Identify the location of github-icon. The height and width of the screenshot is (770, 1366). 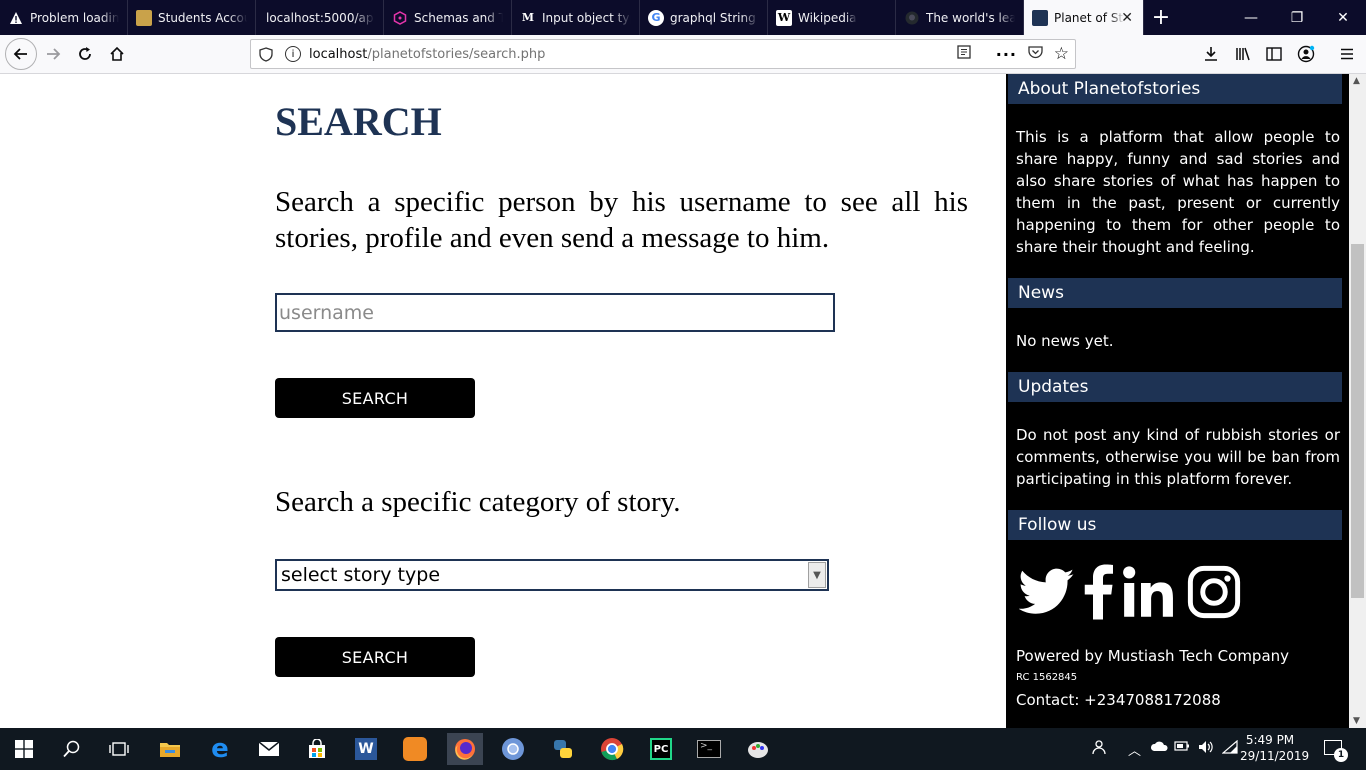
(912, 18).